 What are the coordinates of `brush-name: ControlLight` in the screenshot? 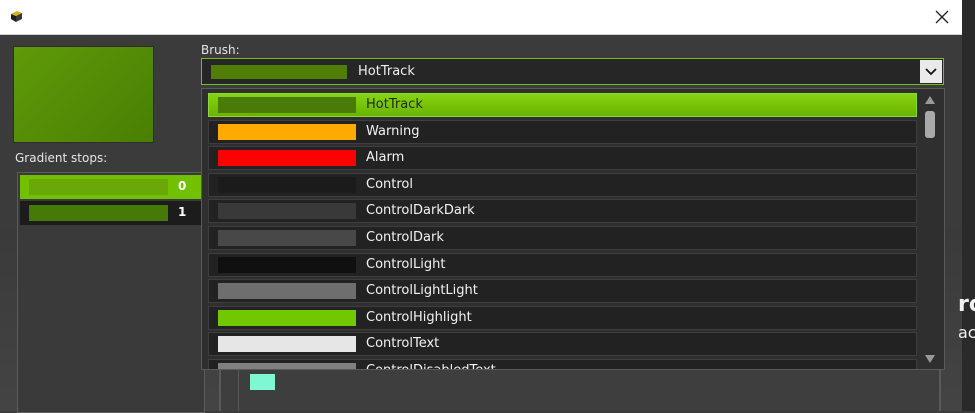 It's located at (406, 264).